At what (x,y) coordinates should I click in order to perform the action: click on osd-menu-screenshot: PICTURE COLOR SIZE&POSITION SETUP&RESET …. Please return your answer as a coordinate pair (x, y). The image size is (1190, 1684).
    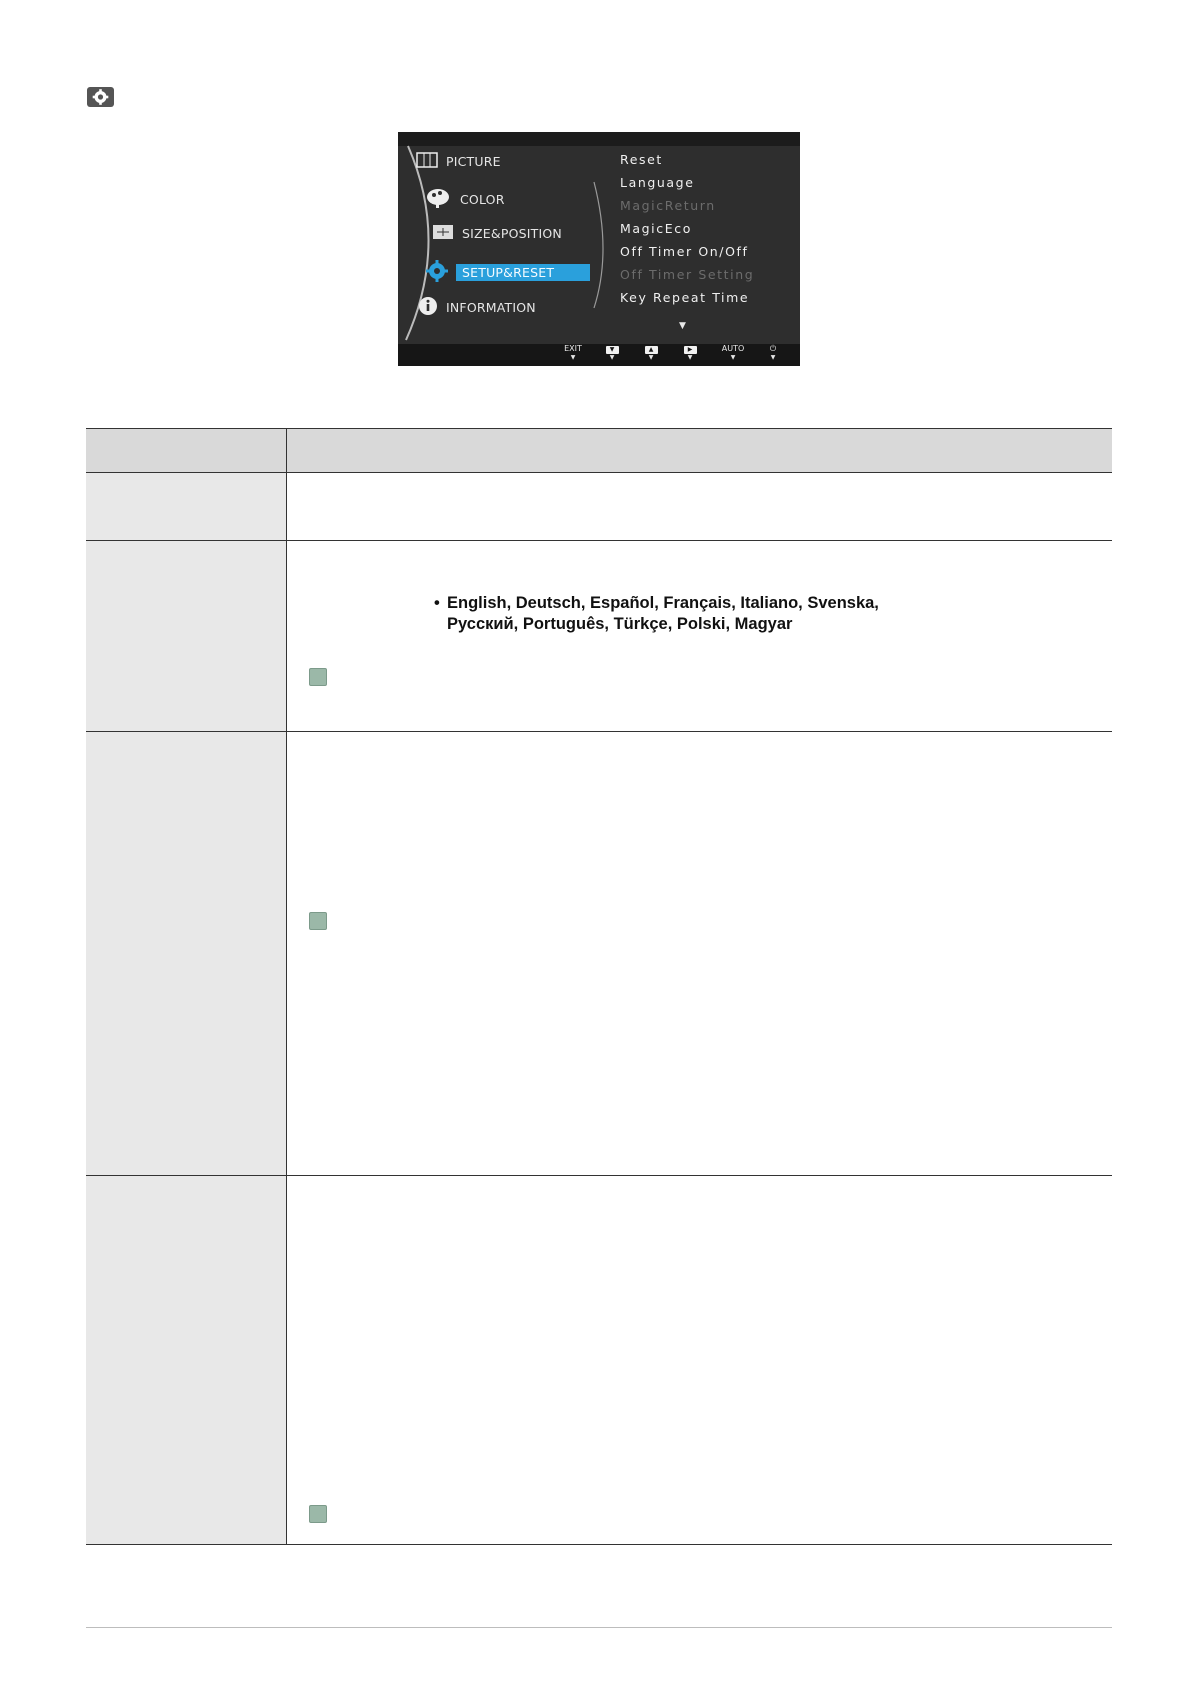
    Looking at the image, I should click on (599, 249).